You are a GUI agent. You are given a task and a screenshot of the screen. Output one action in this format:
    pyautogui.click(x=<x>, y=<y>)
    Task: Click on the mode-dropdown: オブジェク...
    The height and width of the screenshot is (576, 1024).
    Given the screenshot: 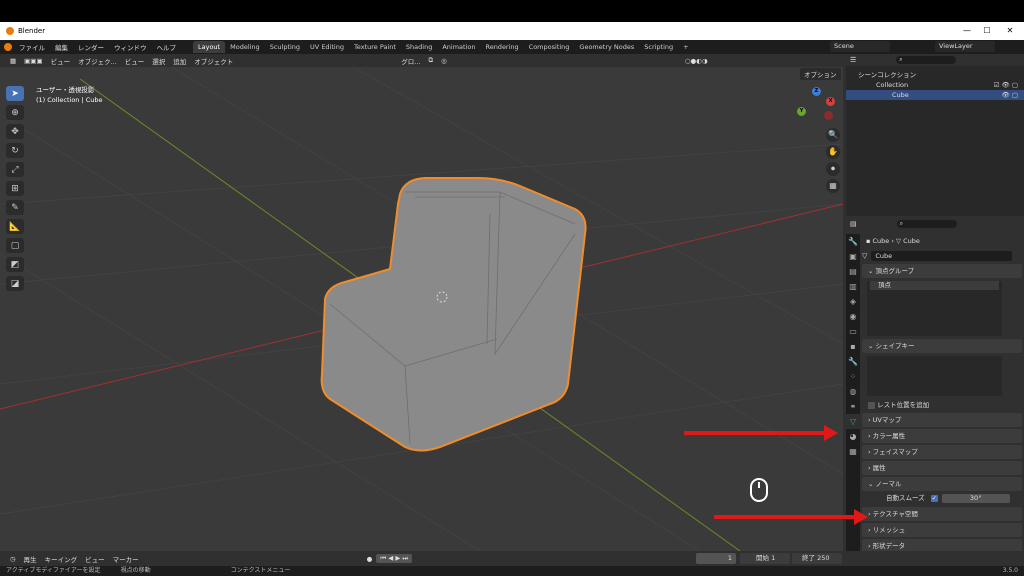 What is the action you would take?
    pyautogui.click(x=97, y=61)
    